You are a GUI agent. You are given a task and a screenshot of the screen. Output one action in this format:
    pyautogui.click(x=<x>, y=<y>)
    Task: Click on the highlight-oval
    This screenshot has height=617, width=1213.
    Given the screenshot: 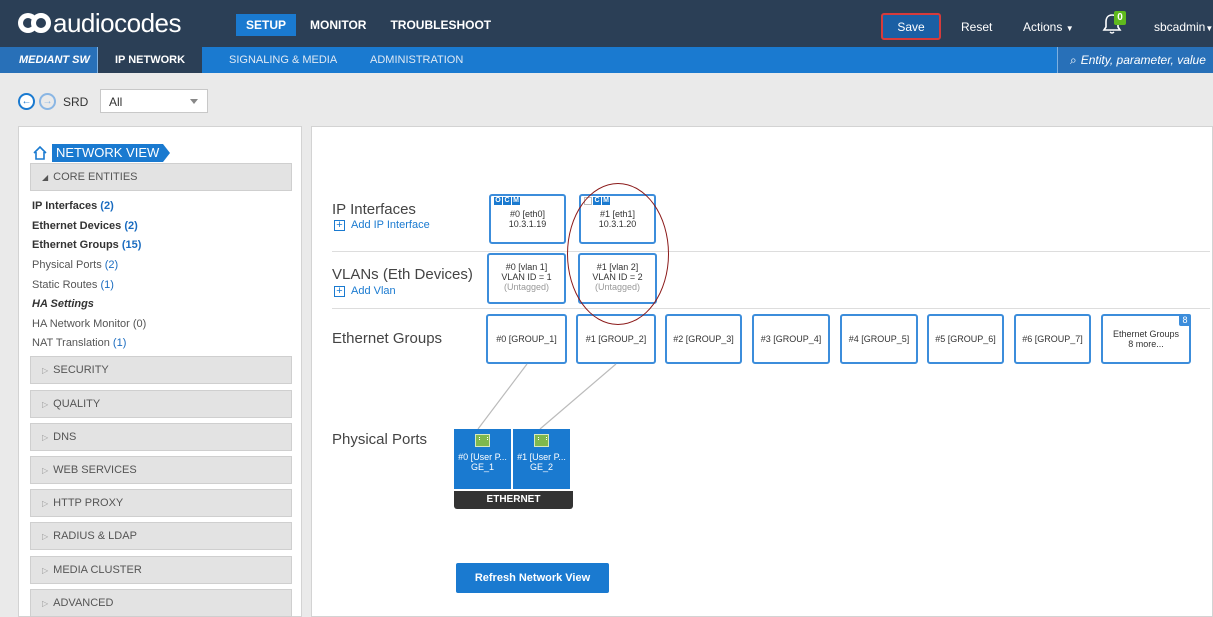 What is the action you would take?
    pyautogui.click(x=618, y=254)
    